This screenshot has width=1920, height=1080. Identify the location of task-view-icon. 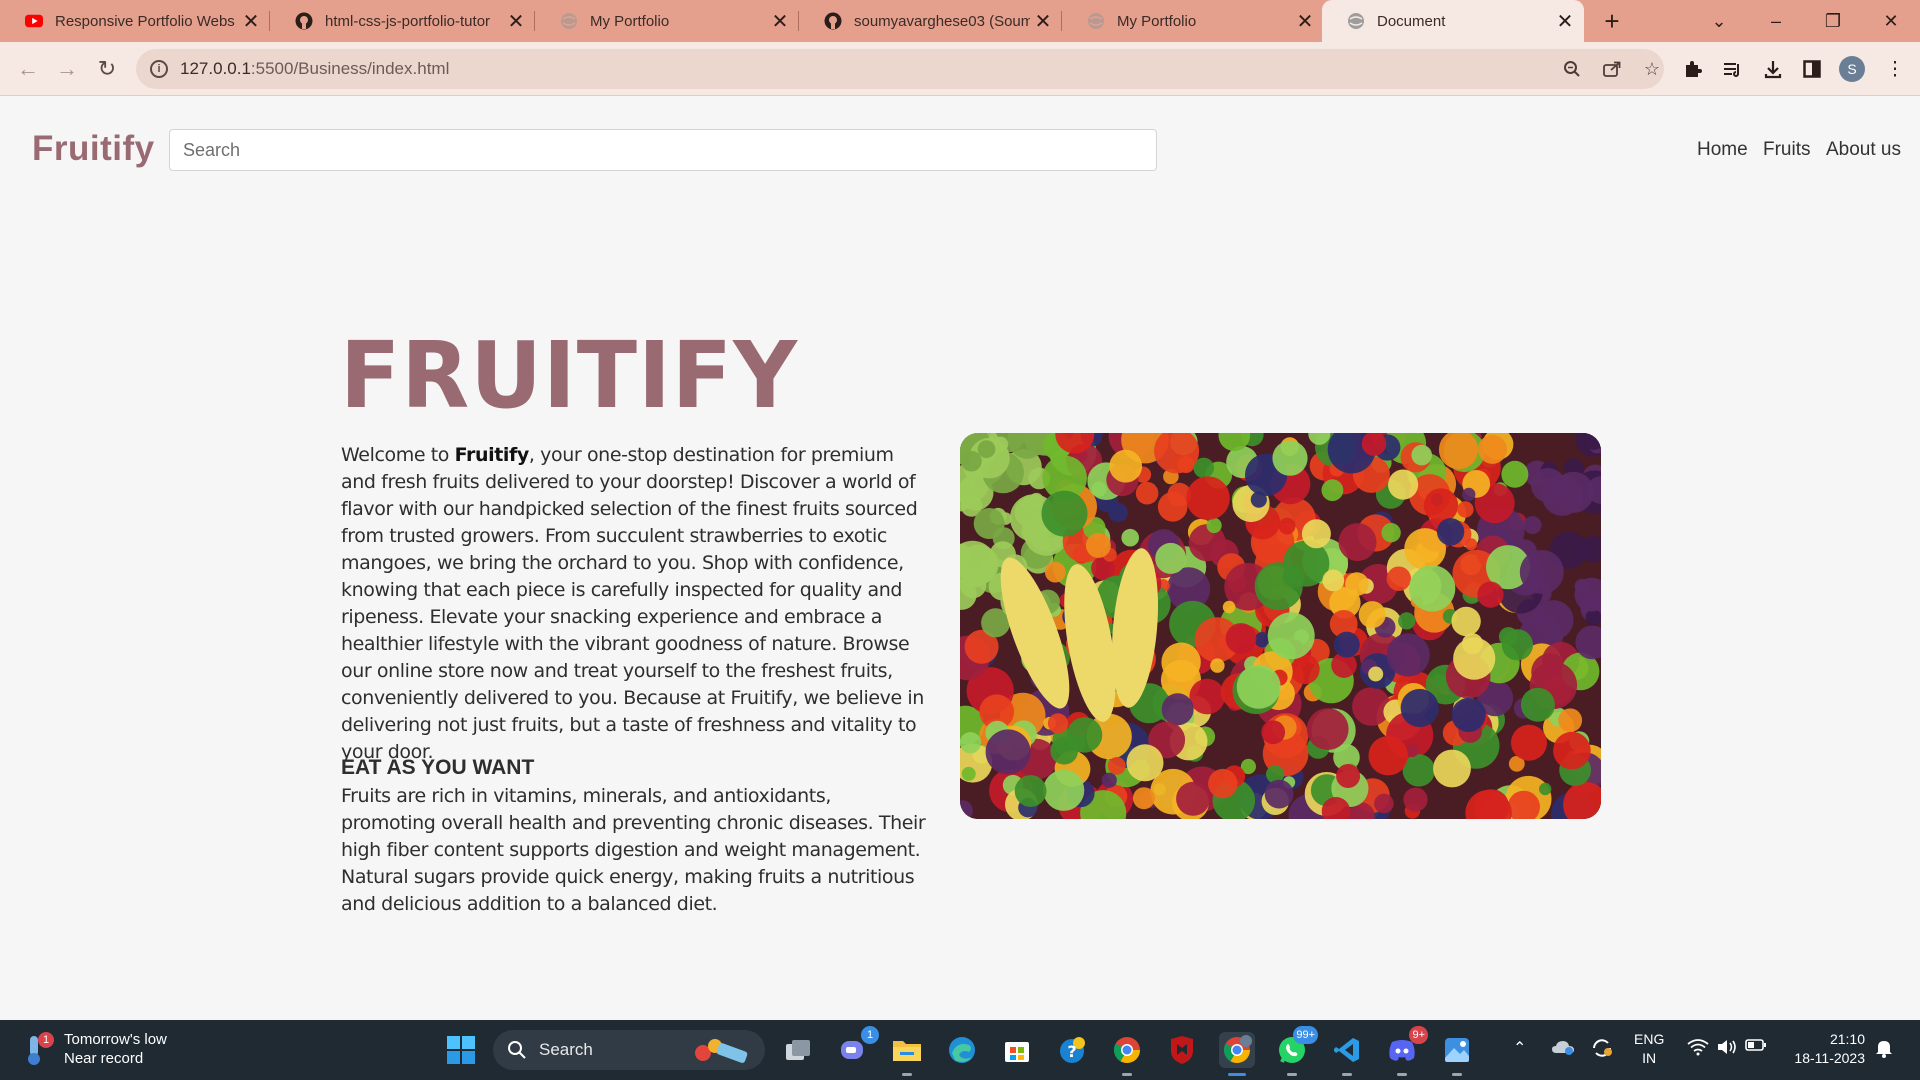
(798, 1050).